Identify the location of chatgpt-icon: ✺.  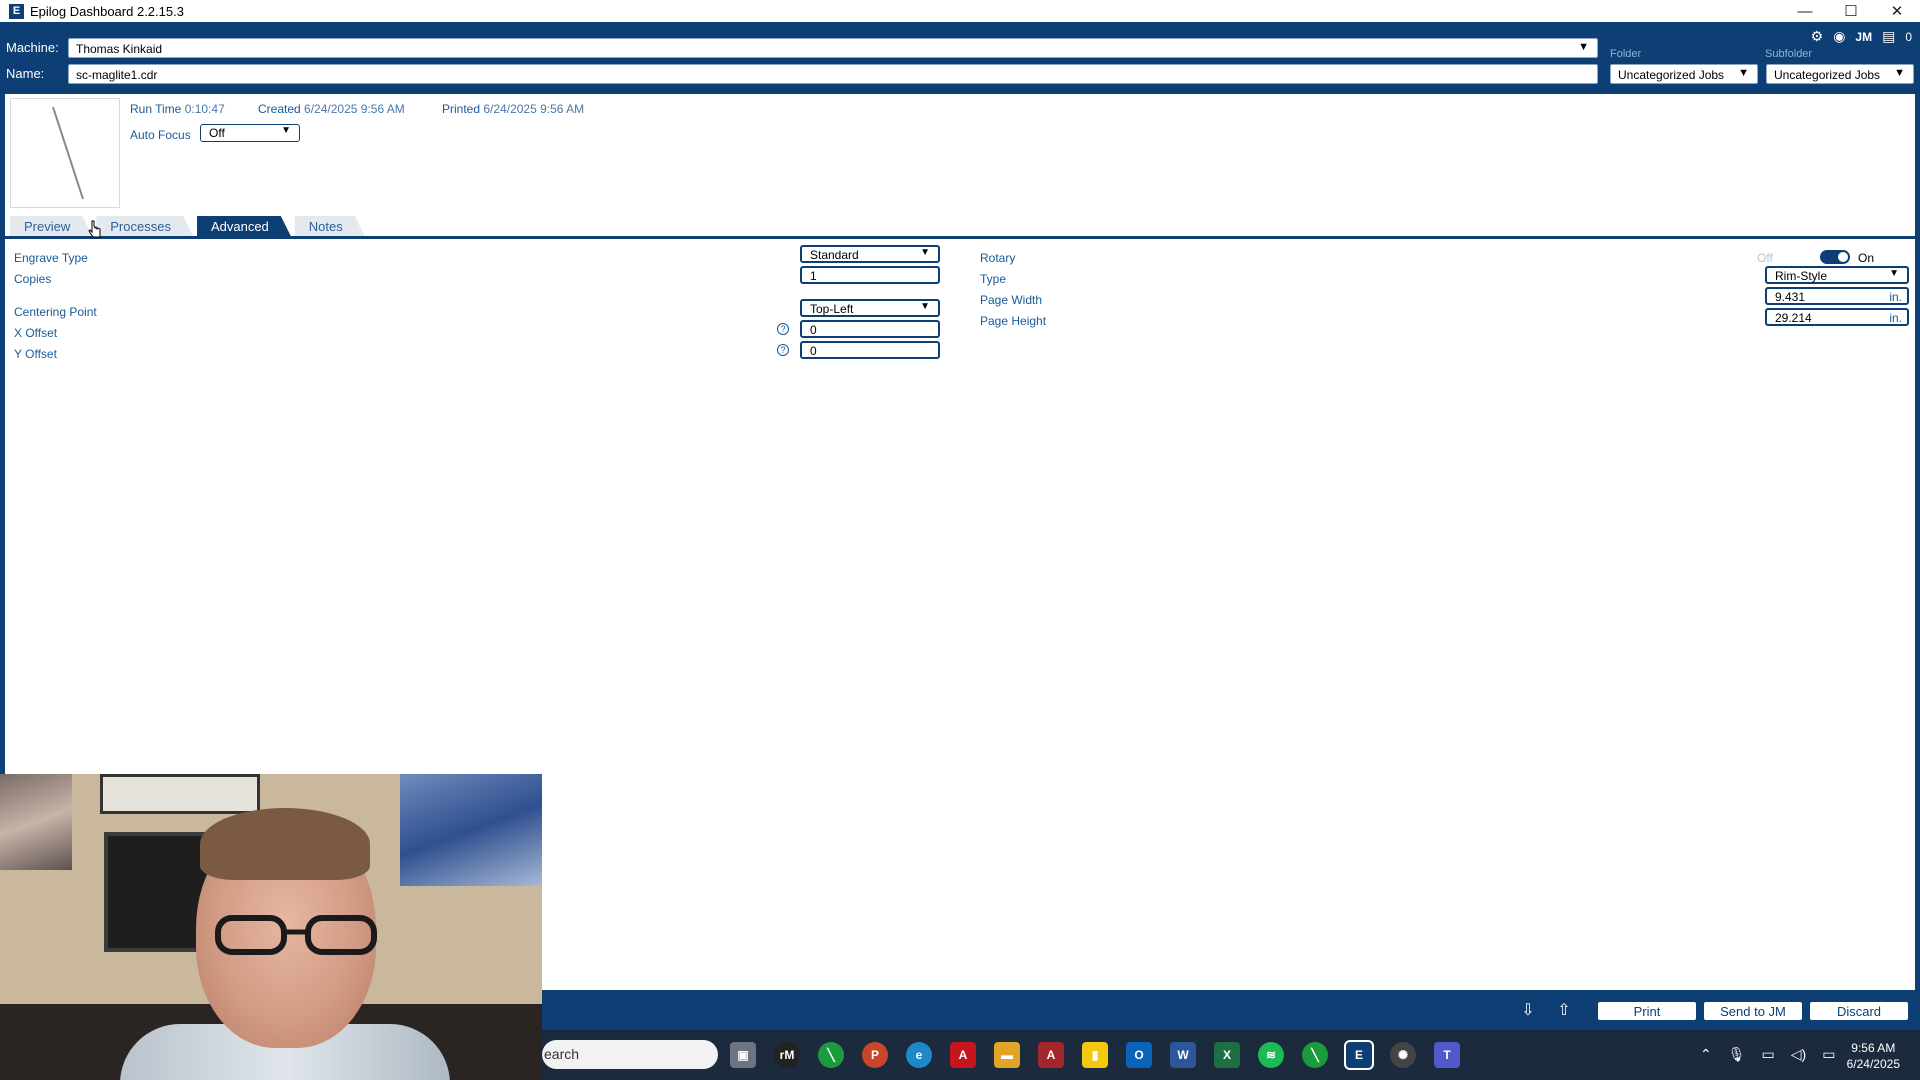
(1403, 1055).